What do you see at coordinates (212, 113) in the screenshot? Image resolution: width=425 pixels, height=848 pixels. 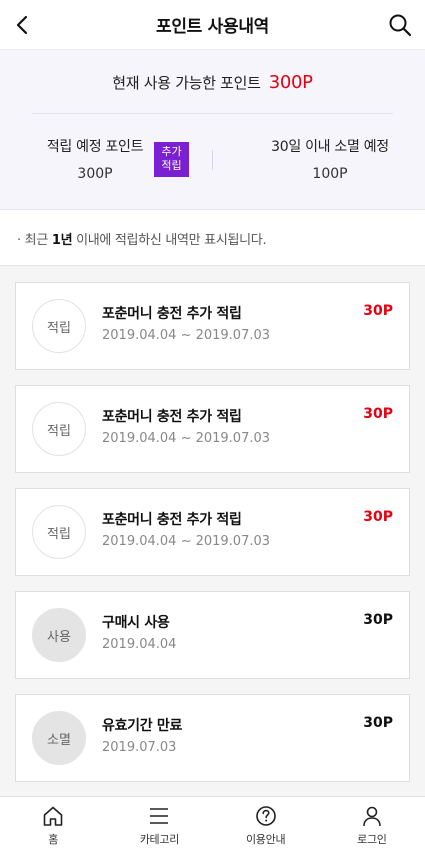 I see `summary-divider` at bounding box center [212, 113].